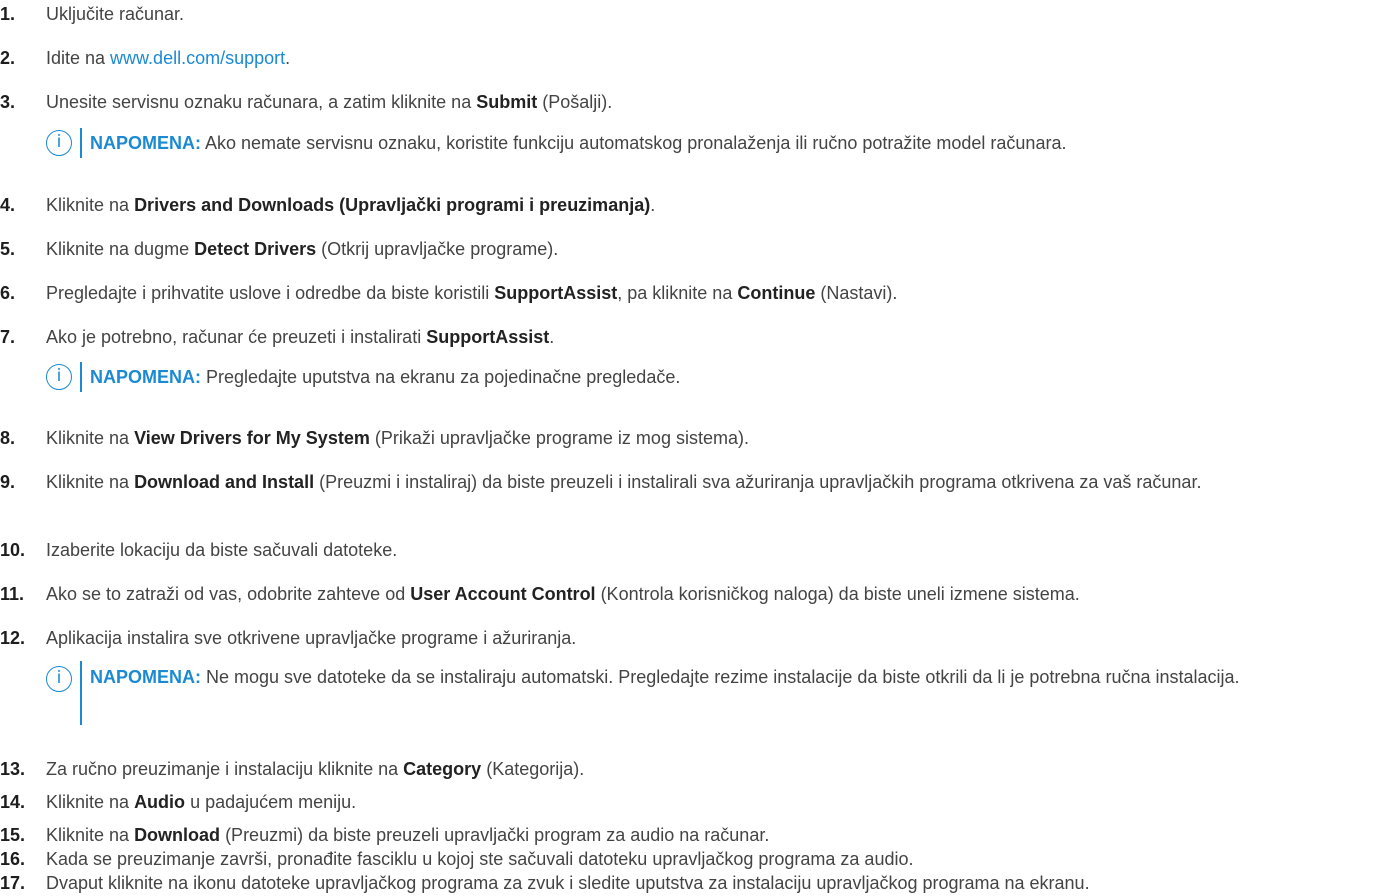 Image resolution: width=1400 pixels, height=896 pixels. I want to click on step-emphasis: Download, so click(177, 835).